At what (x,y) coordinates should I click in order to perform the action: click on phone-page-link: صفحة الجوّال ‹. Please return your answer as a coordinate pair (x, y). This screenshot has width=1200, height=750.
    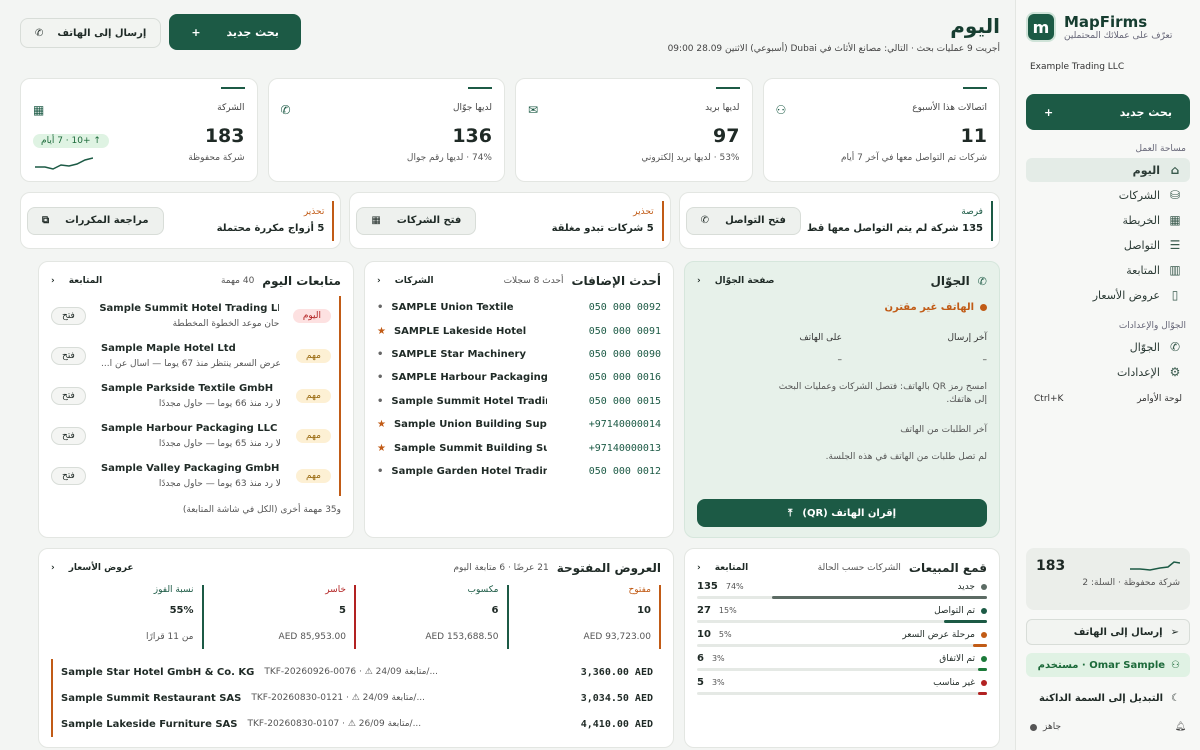
    Looking at the image, I should click on (735, 281).